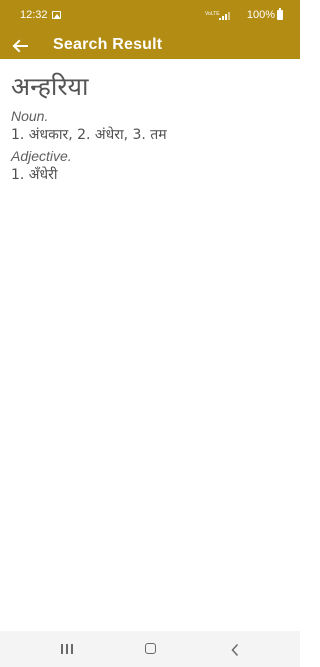 The width and height of the screenshot is (320, 667). Describe the element at coordinates (56, 15) in the screenshot. I see `image-icon` at that location.